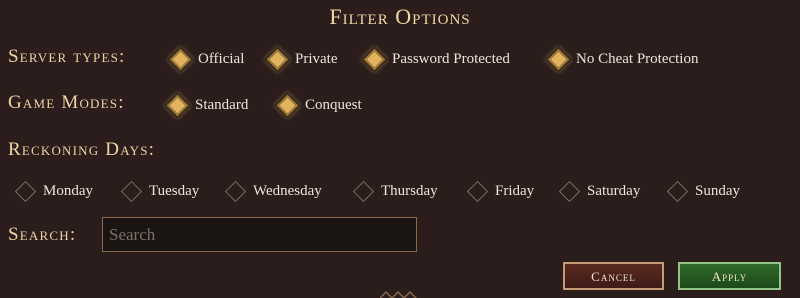 The height and width of the screenshot is (298, 800). Describe the element at coordinates (259, 234) in the screenshot. I see `search-input` at that location.